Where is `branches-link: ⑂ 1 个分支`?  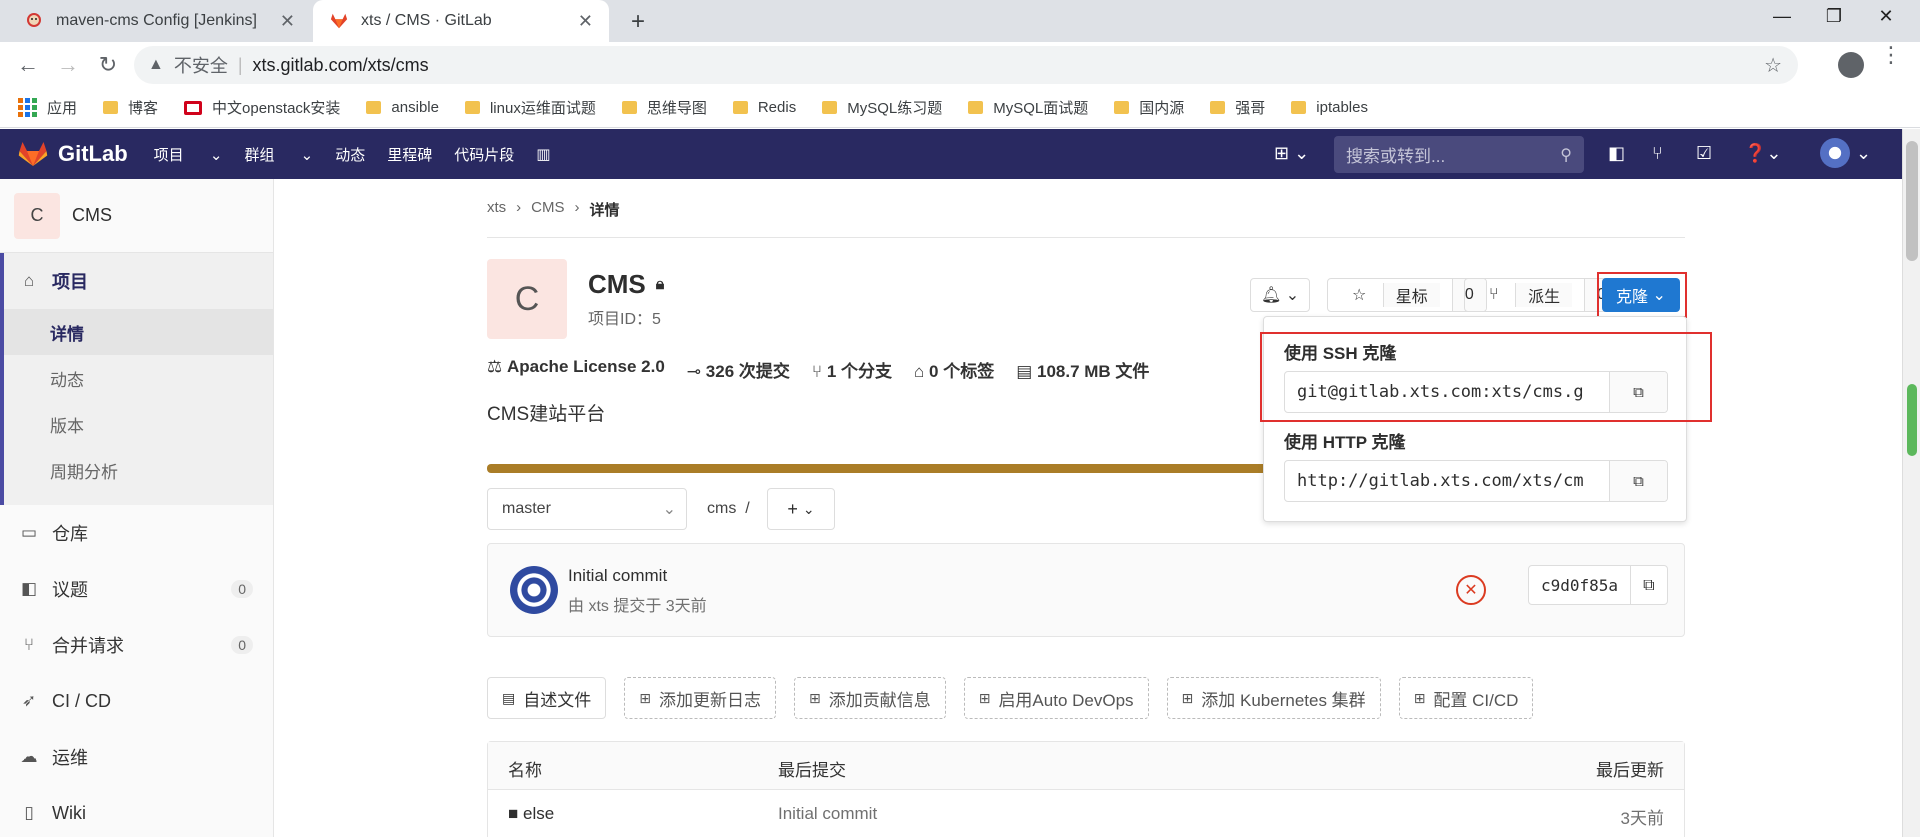 branches-link: ⑂ 1 个分支 is located at coordinates (852, 369).